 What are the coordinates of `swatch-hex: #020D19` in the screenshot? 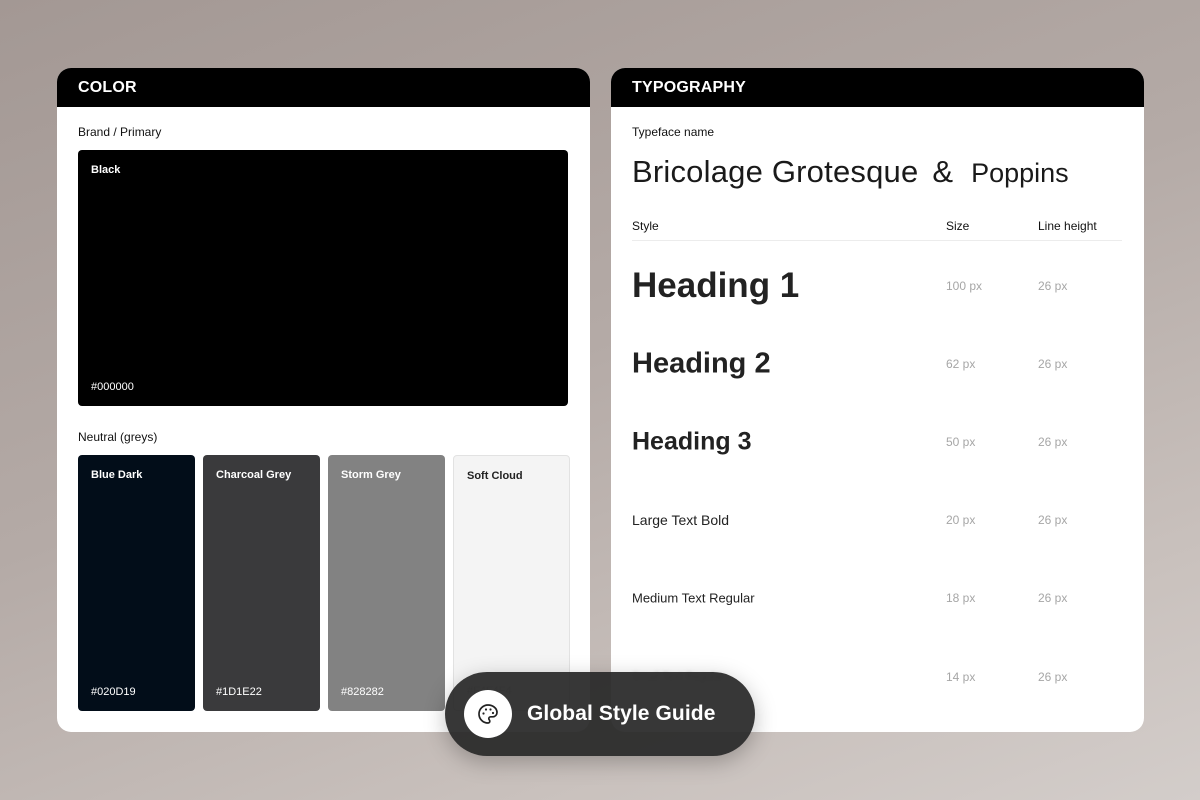 It's located at (113, 692).